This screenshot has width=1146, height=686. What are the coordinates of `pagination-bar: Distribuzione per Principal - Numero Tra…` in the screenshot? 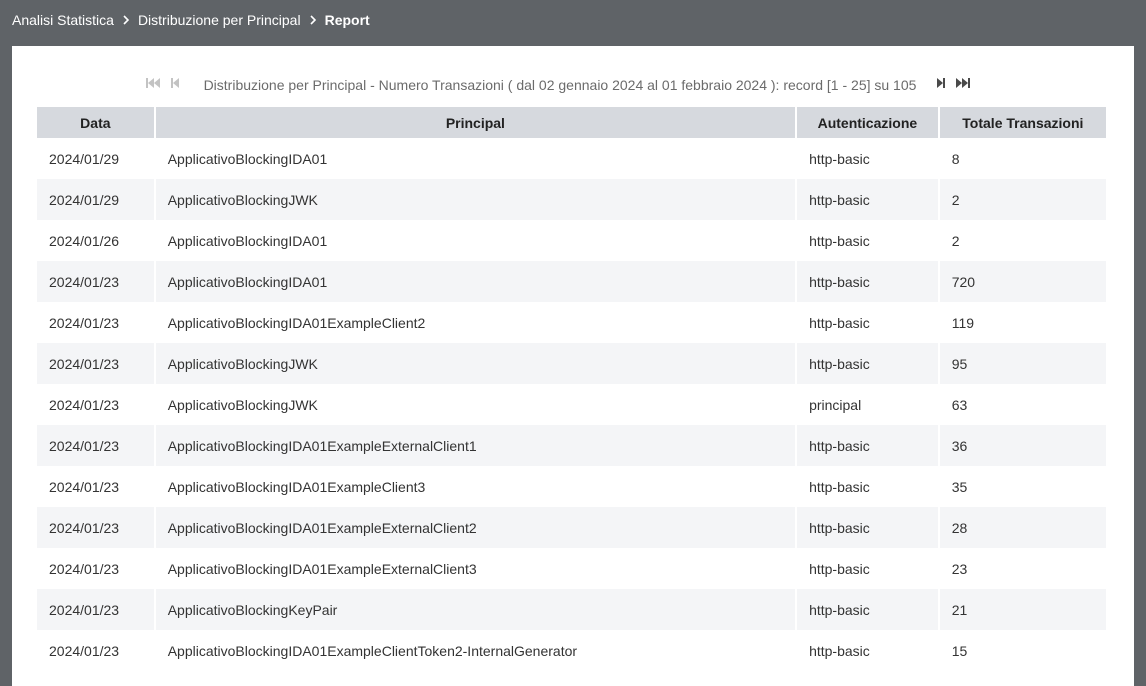 It's located at (573, 83).